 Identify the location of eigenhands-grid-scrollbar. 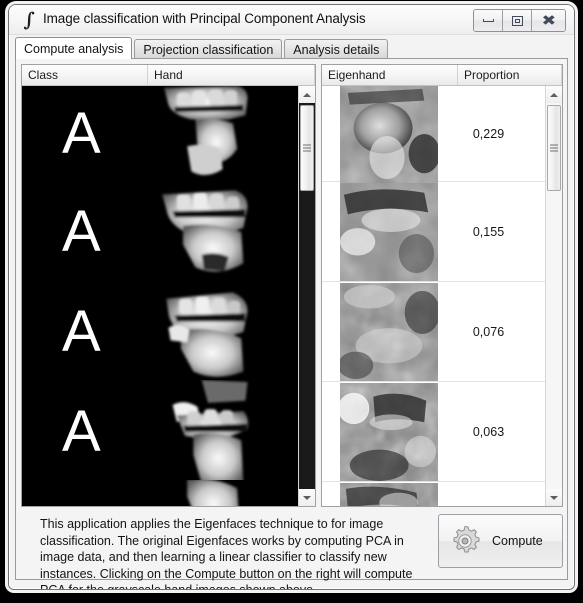
(553, 296).